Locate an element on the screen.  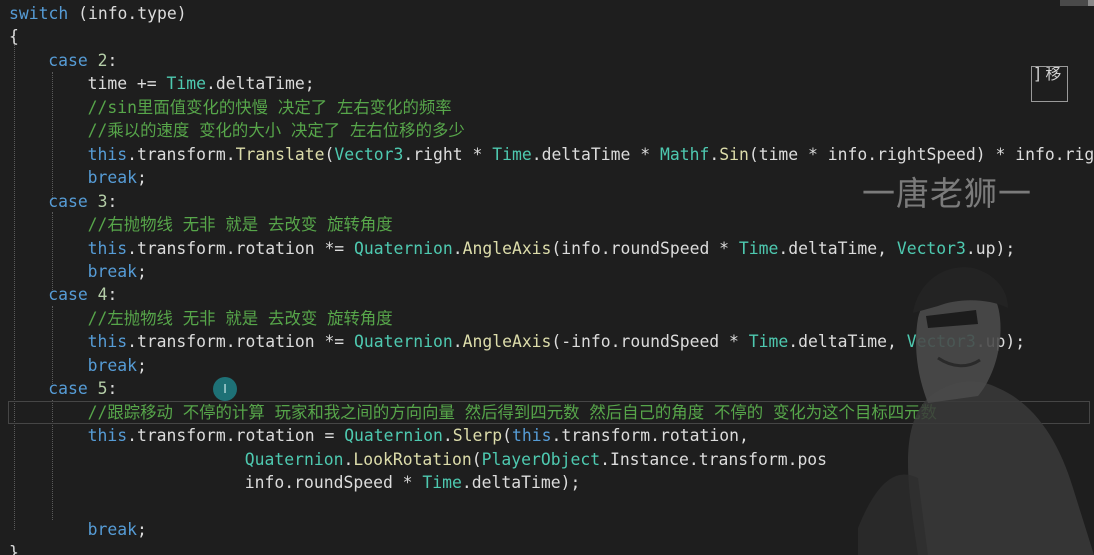
code-token: (info.roundSpeed * is located at coordinates (645, 248).